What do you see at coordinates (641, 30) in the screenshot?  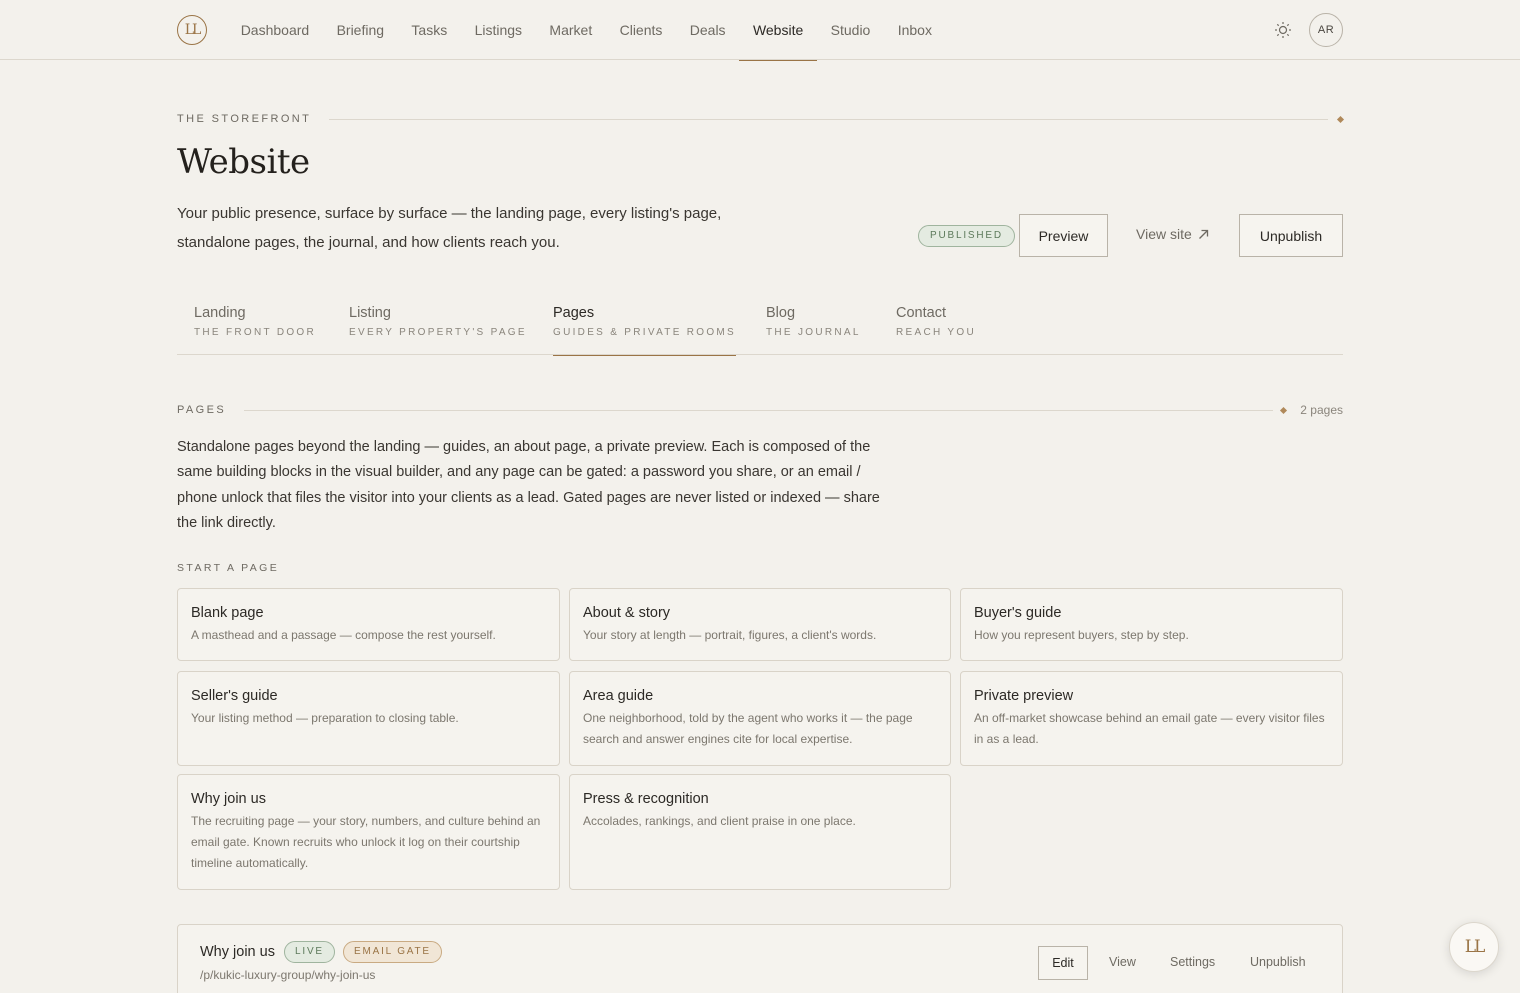 I see `nav-item-clients: Clients` at bounding box center [641, 30].